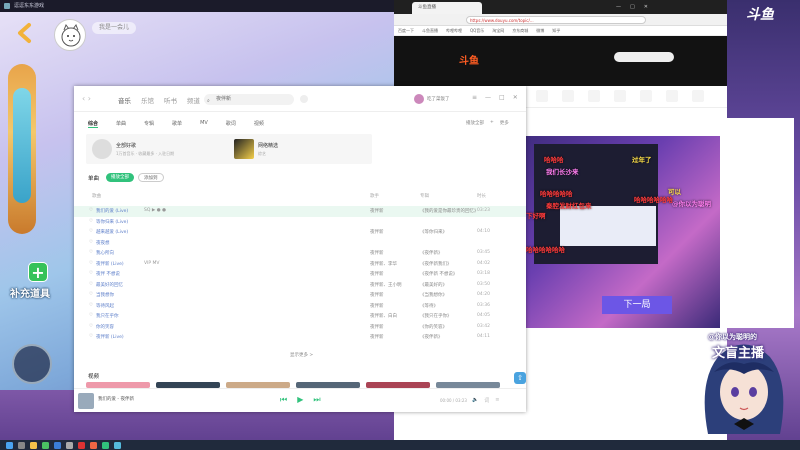 This screenshot has width=800, height=450. I want to click on menu-icon: ≡, so click(474, 97).